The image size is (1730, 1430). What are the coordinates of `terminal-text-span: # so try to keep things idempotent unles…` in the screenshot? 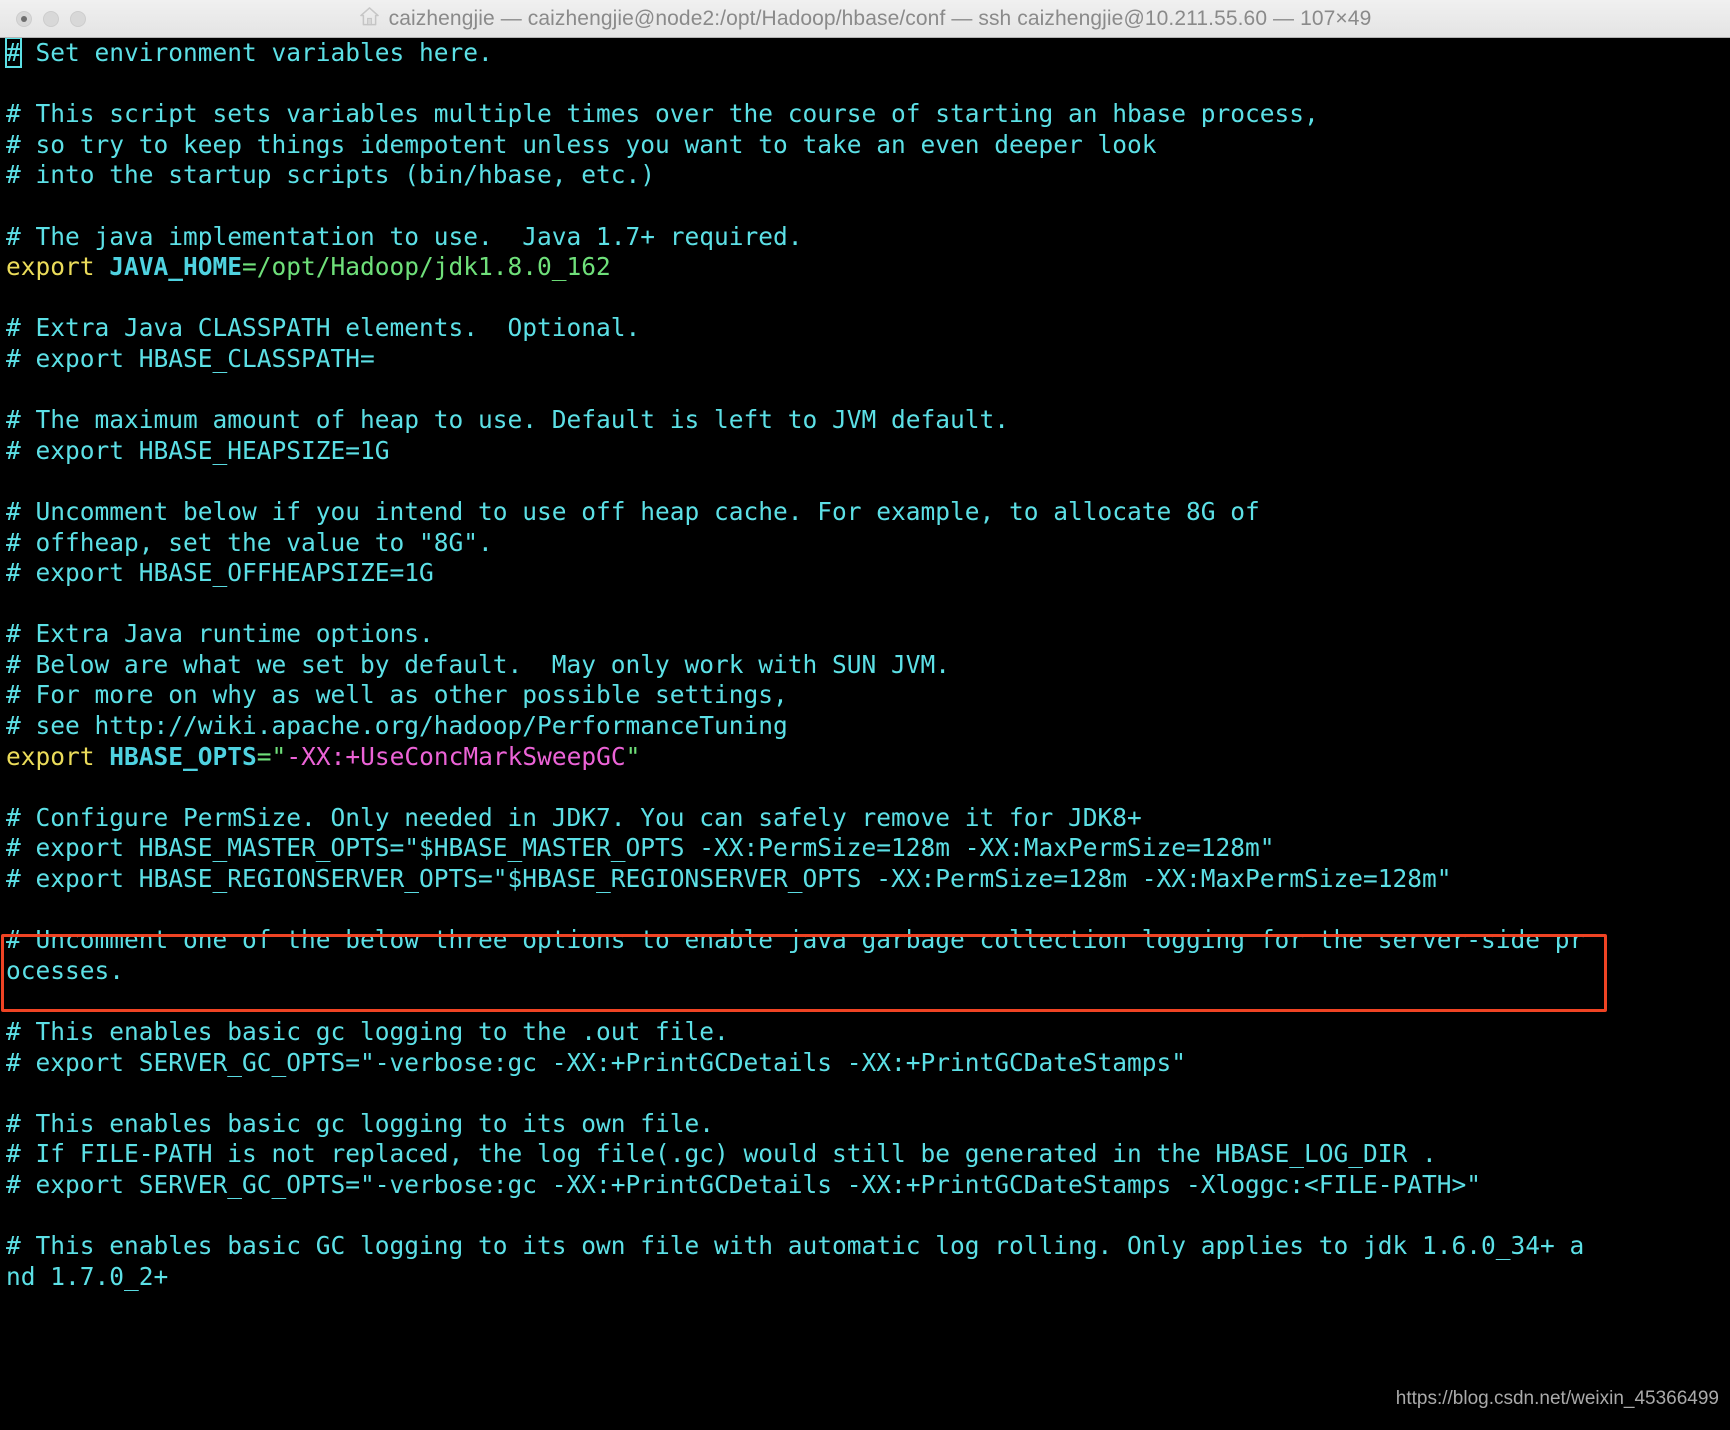 It's located at (581, 144).